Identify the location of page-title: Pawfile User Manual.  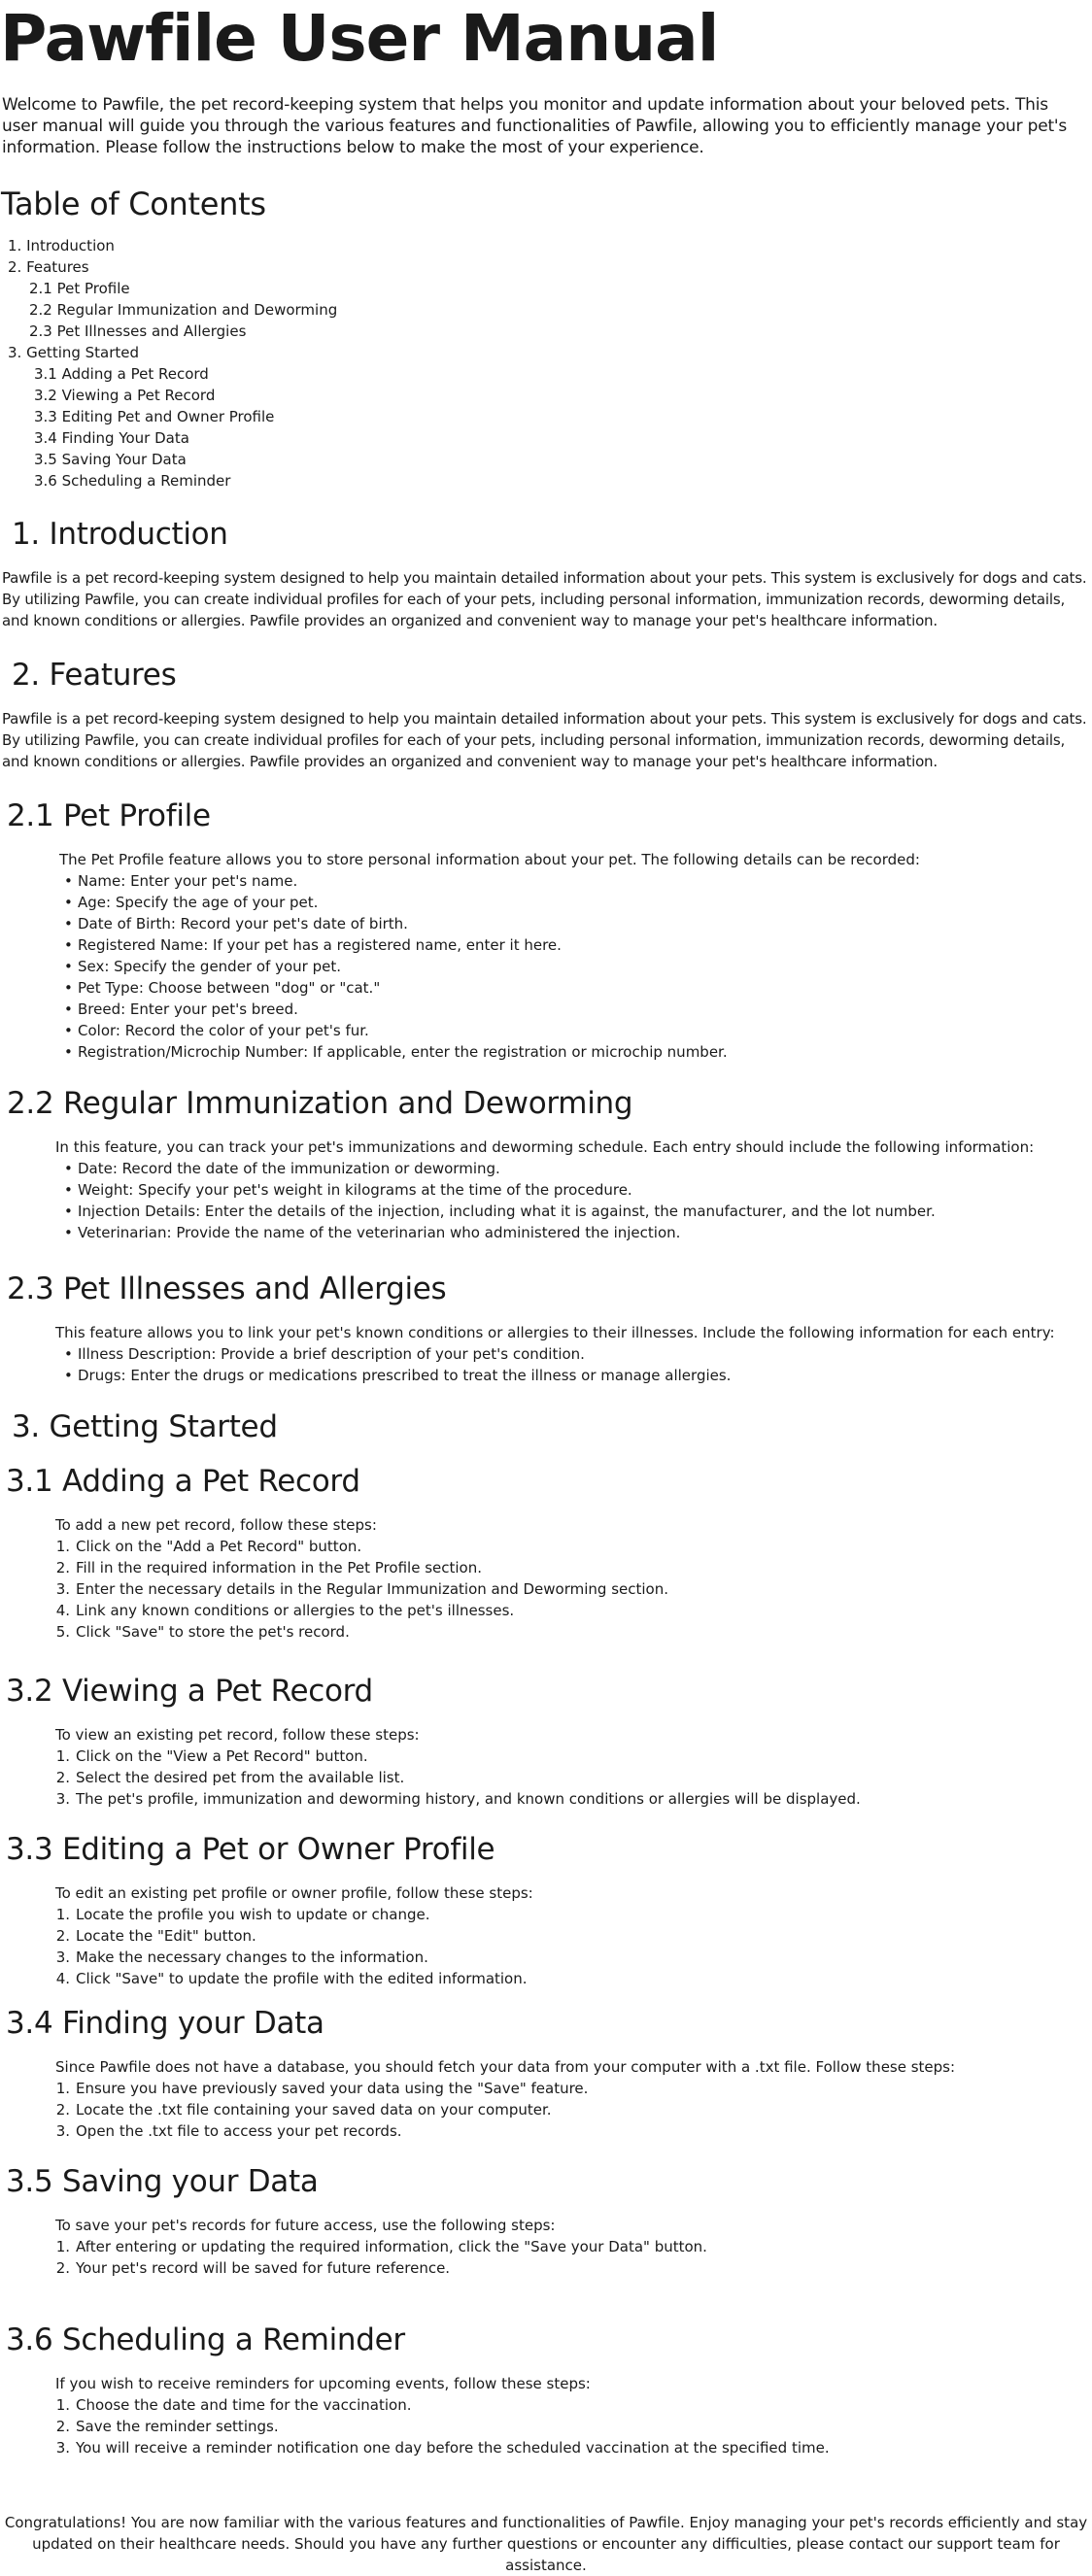
(359, 38).